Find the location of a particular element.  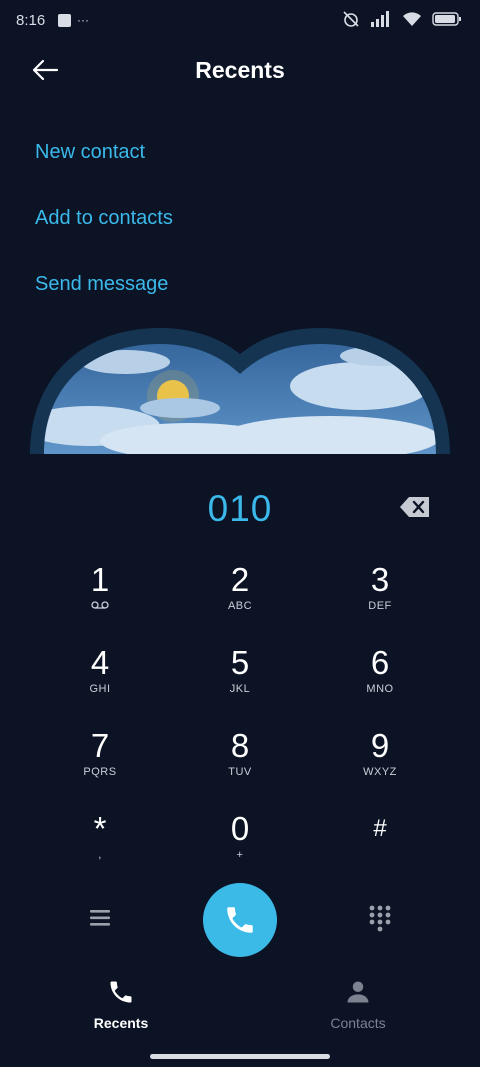

wifi-icon is located at coordinates (412, 19).